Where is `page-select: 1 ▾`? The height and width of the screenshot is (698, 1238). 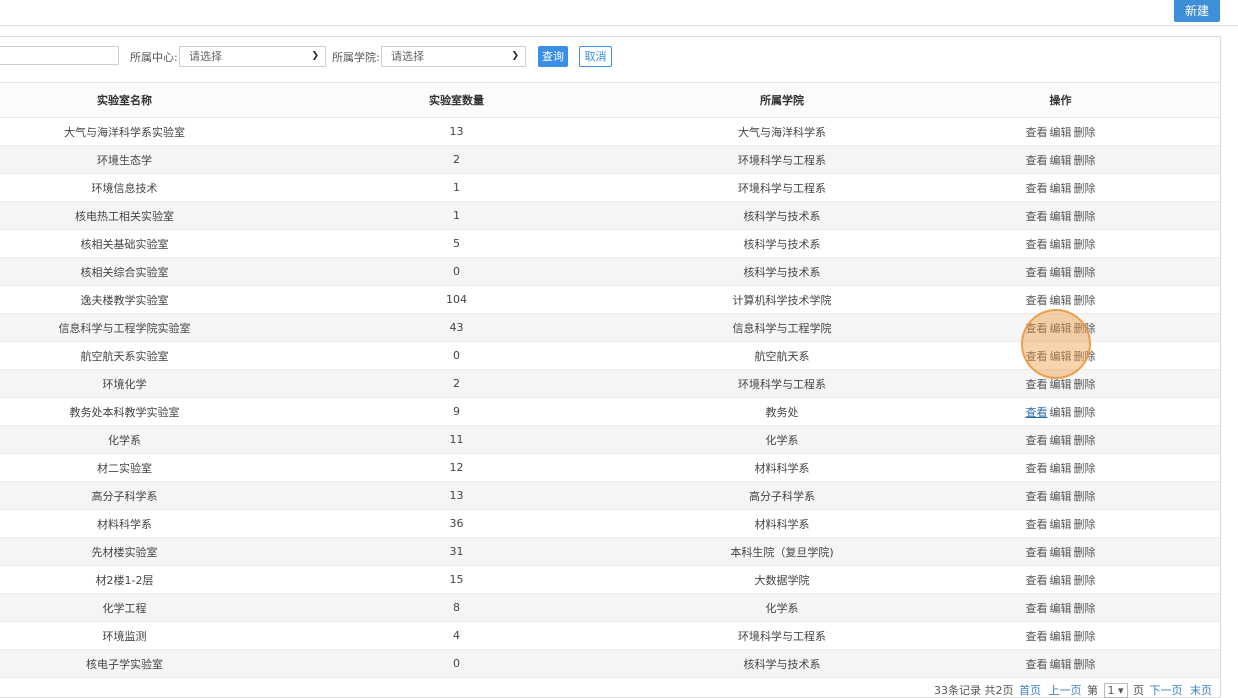
page-select: 1 ▾ is located at coordinates (1115, 690).